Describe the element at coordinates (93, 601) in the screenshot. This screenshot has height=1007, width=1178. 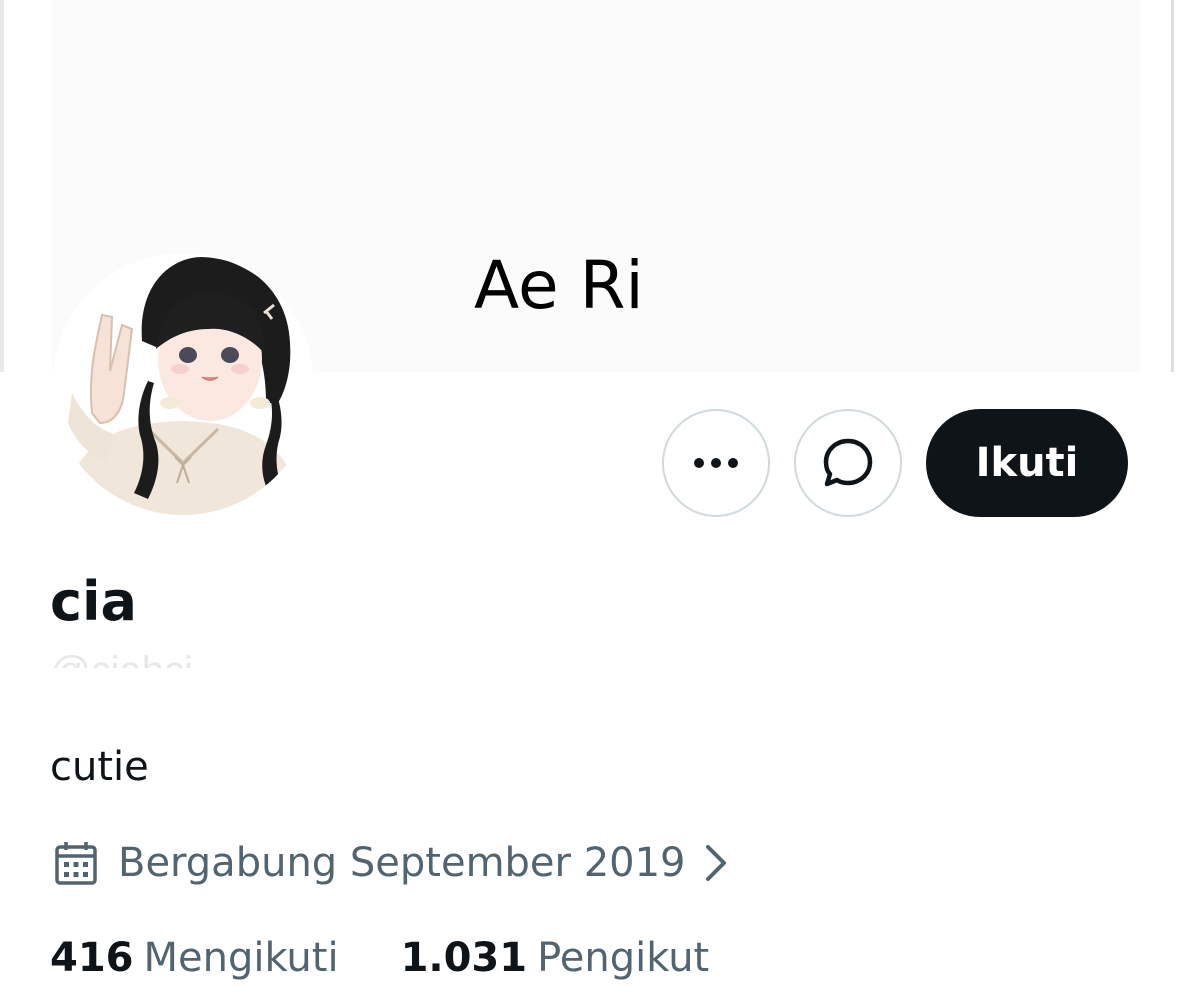
I see `display-name: cia` at that location.